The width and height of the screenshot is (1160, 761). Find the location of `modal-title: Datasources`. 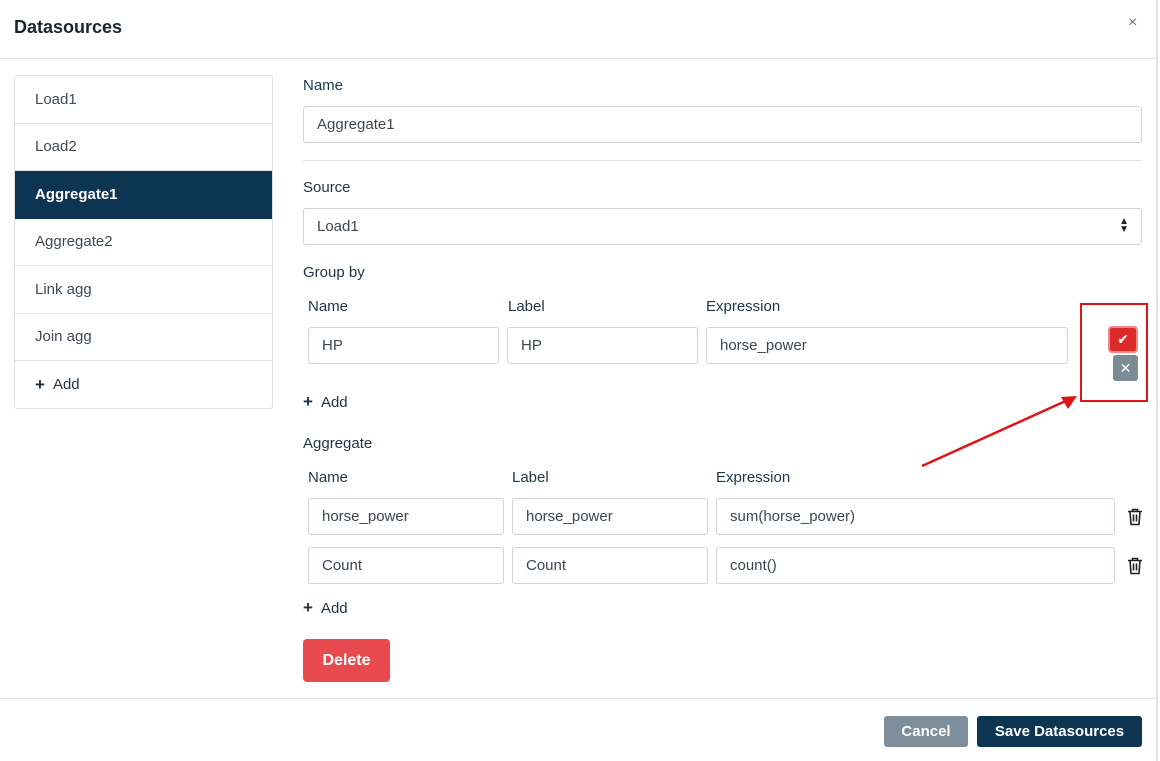

modal-title: Datasources is located at coordinates (68, 27).